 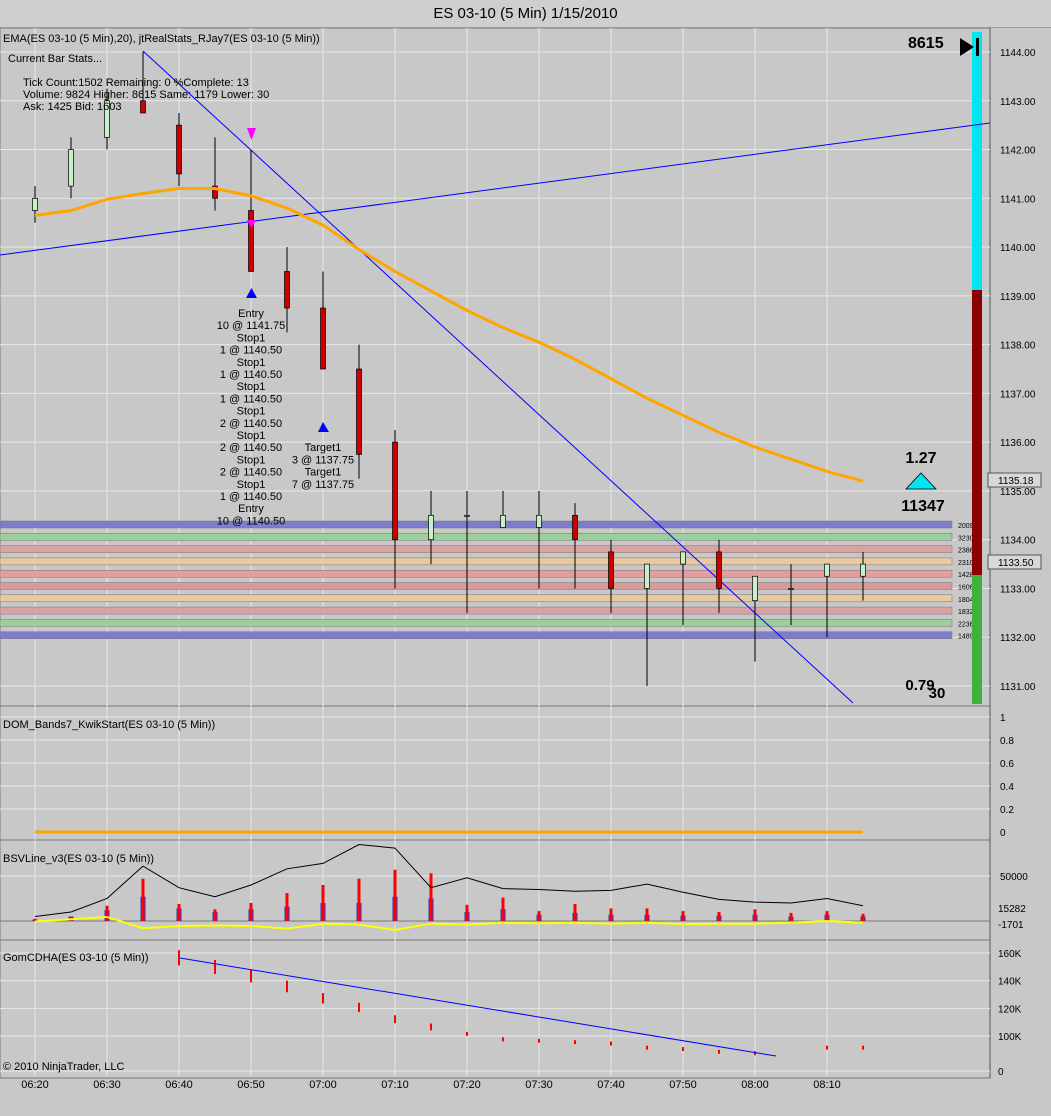 What do you see at coordinates (1018, 638) in the screenshot?
I see `y-tick-label: 1132.00` at bounding box center [1018, 638].